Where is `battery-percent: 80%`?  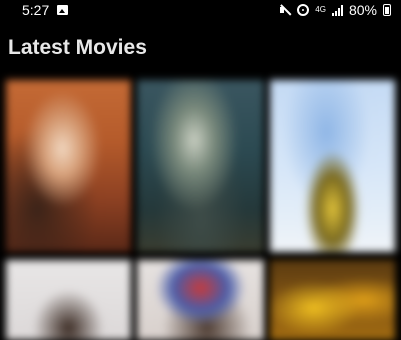 battery-percent: 80% is located at coordinates (362, 10).